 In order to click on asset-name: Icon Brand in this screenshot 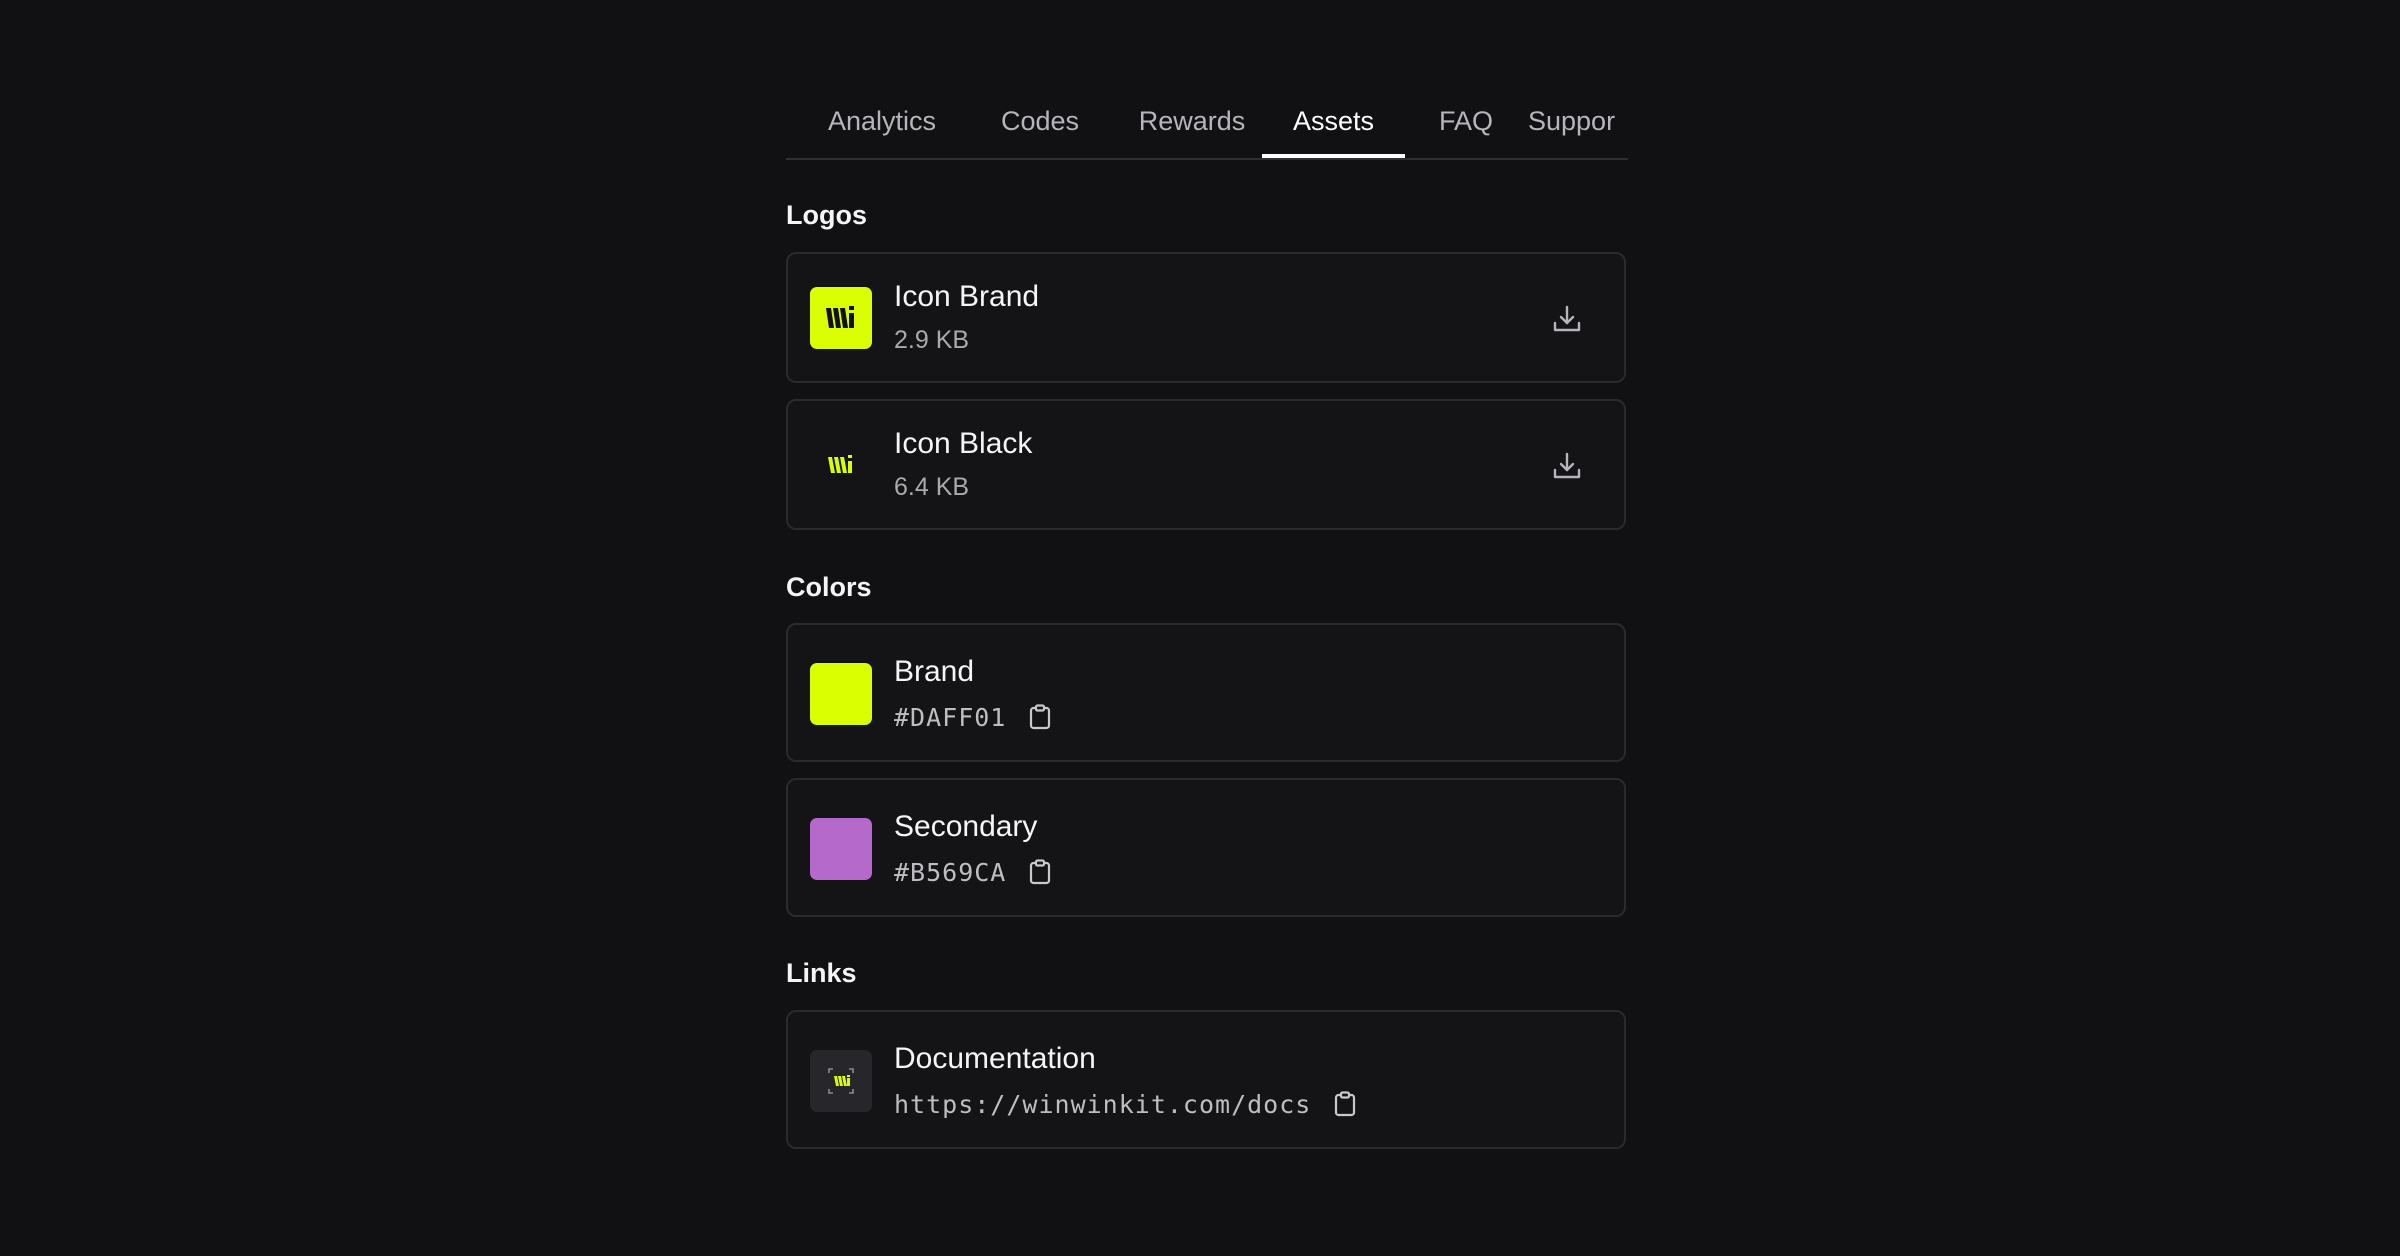, I will do `click(967, 296)`.